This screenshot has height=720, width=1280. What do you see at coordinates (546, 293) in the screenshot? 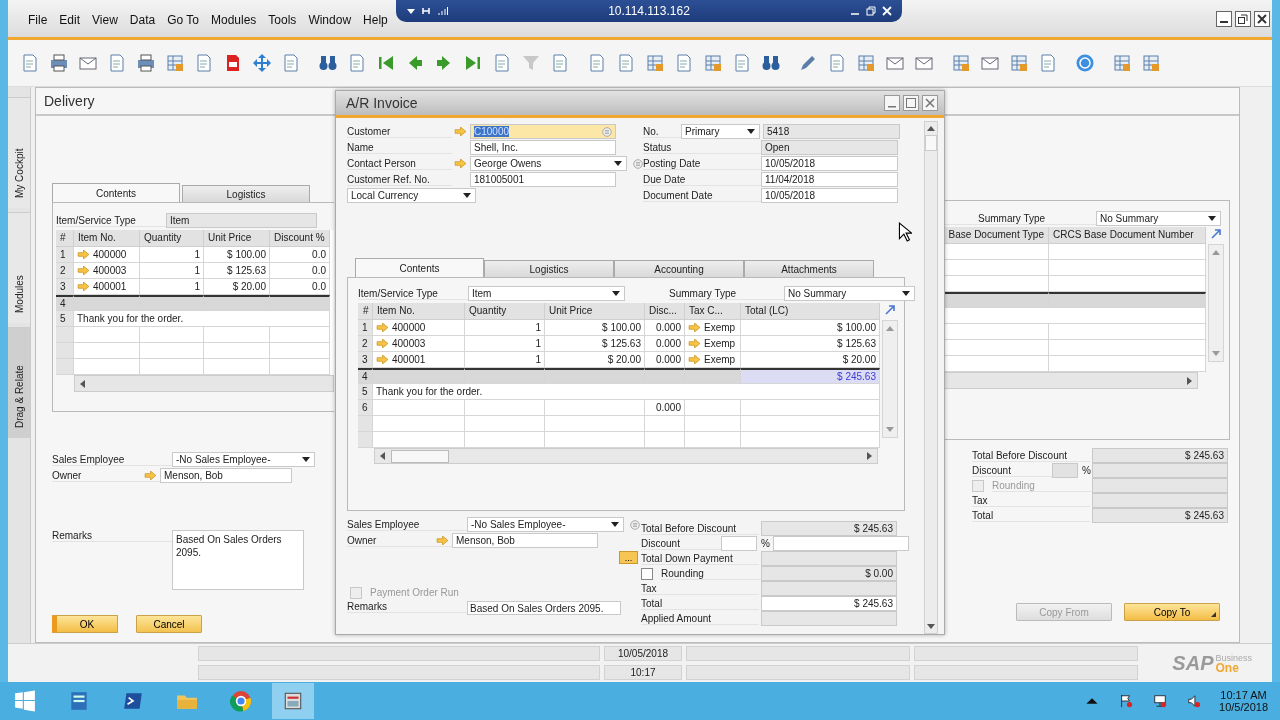
I see `item-type-dropdown: Item` at bounding box center [546, 293].